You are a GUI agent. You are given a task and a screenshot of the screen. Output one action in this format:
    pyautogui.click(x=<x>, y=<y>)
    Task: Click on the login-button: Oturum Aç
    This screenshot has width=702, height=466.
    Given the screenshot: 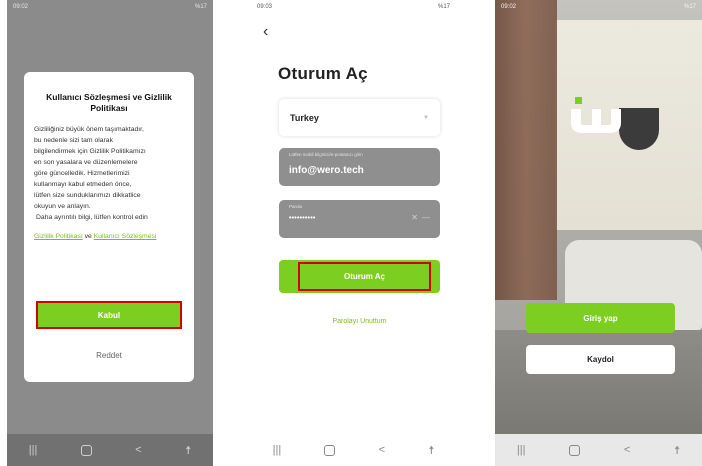 What is the action you would take?
    pyautogui.click(x=359, y=276)
    